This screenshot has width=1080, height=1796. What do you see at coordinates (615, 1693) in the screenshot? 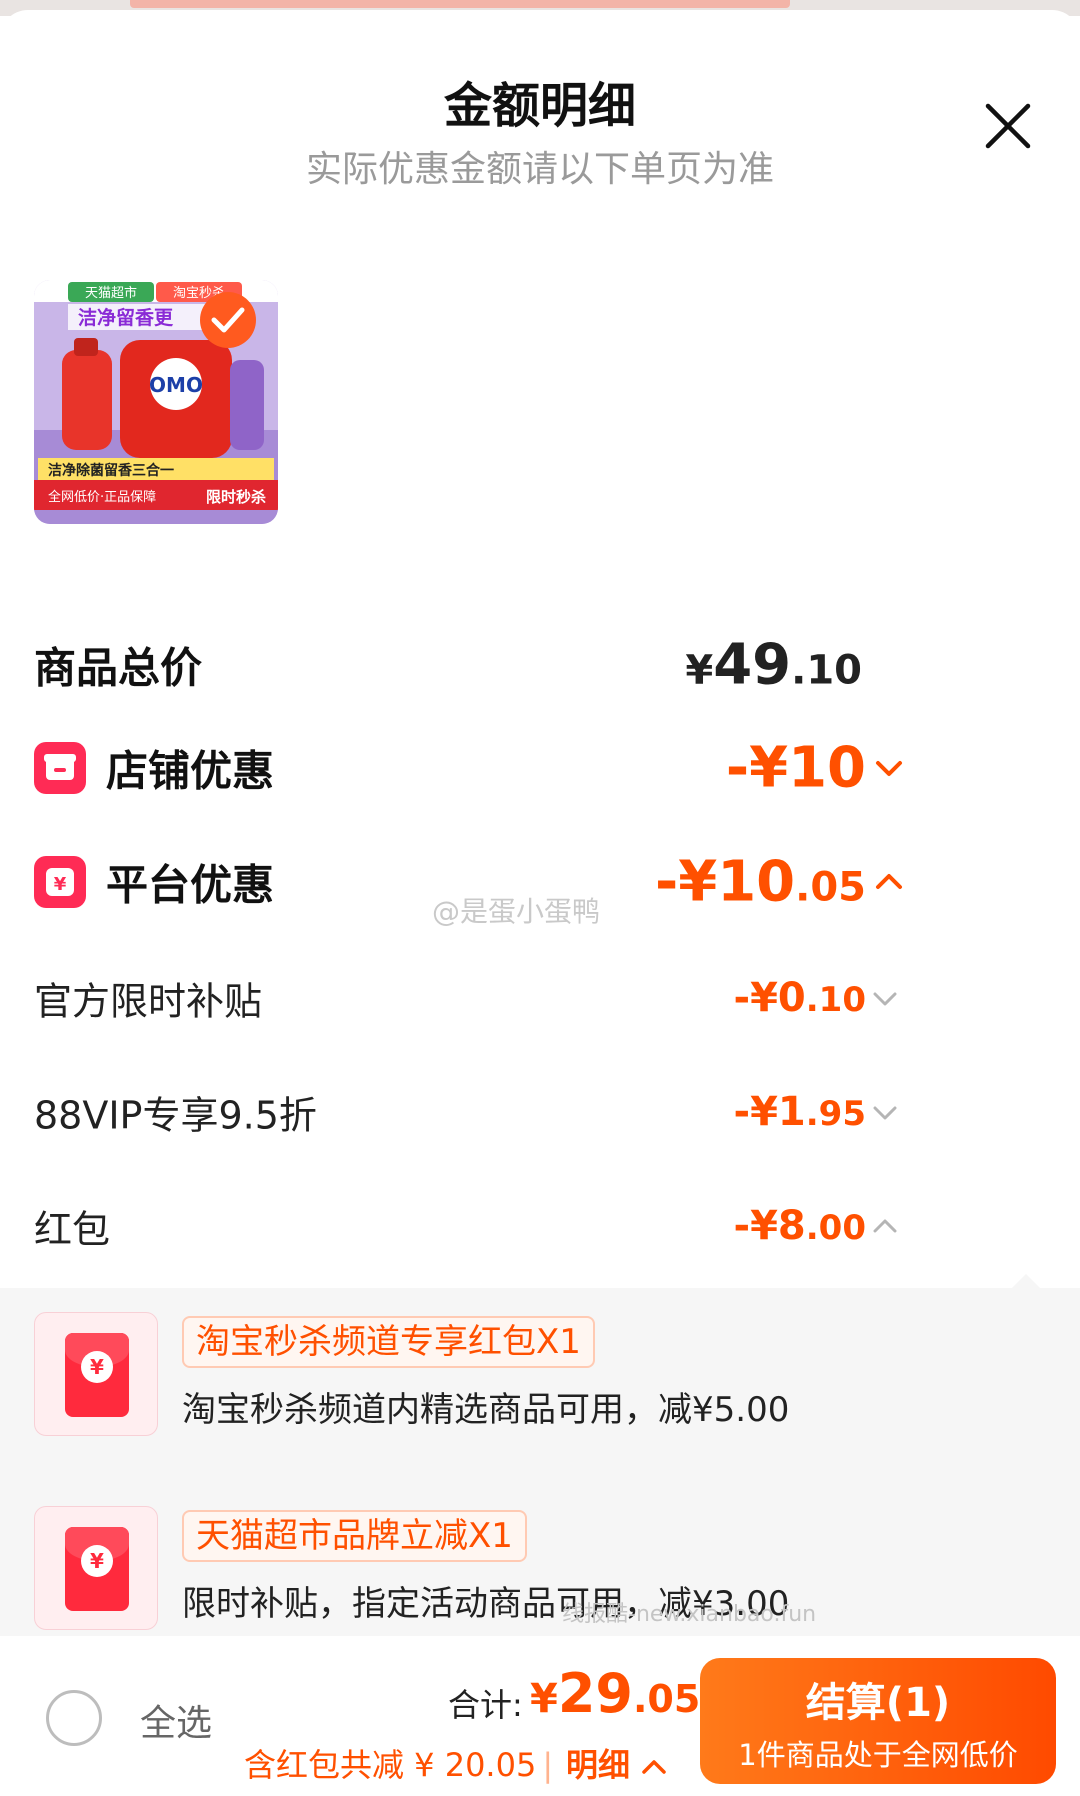
I see `total-amount: ¥29.05` at bounding box center [615, 1693].